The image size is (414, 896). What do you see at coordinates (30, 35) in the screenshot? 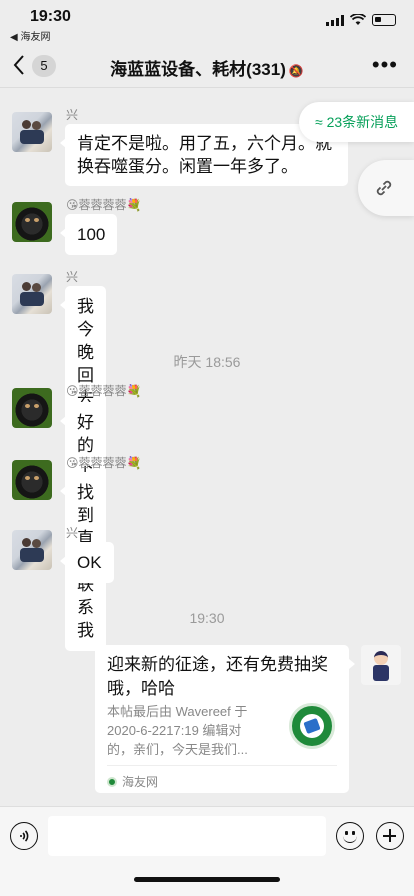
I see `back-to-app-link: ◀ 海友网` at bounding box center [30, 35].